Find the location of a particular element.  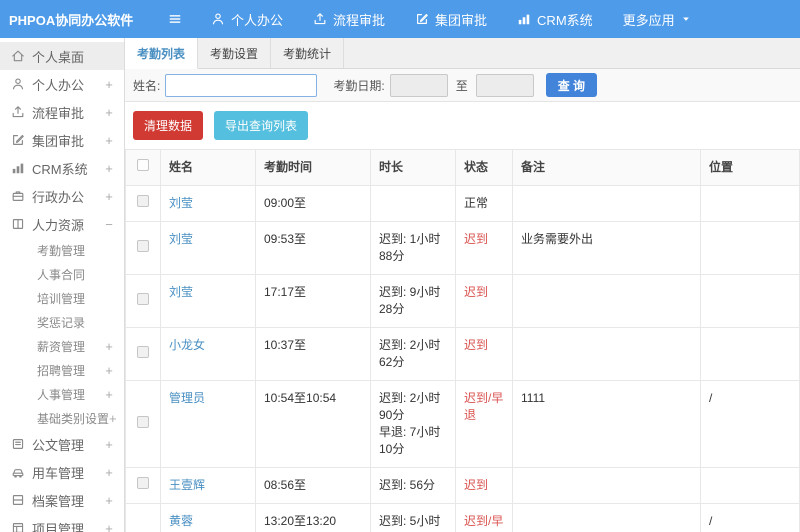

sidebar-subitem: 基础类别设置 + is located at coordinates (62, 418).